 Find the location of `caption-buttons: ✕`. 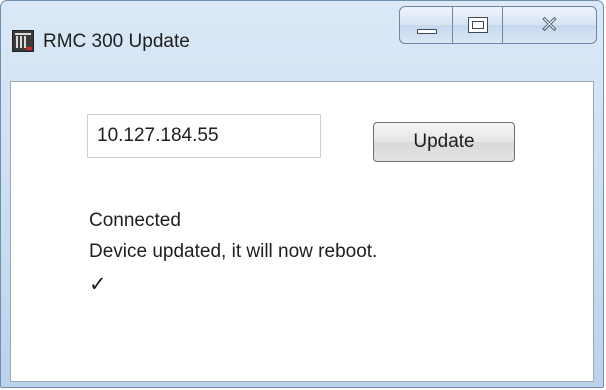

caption-buttons: ✕ is located at coordinates (498, 25).